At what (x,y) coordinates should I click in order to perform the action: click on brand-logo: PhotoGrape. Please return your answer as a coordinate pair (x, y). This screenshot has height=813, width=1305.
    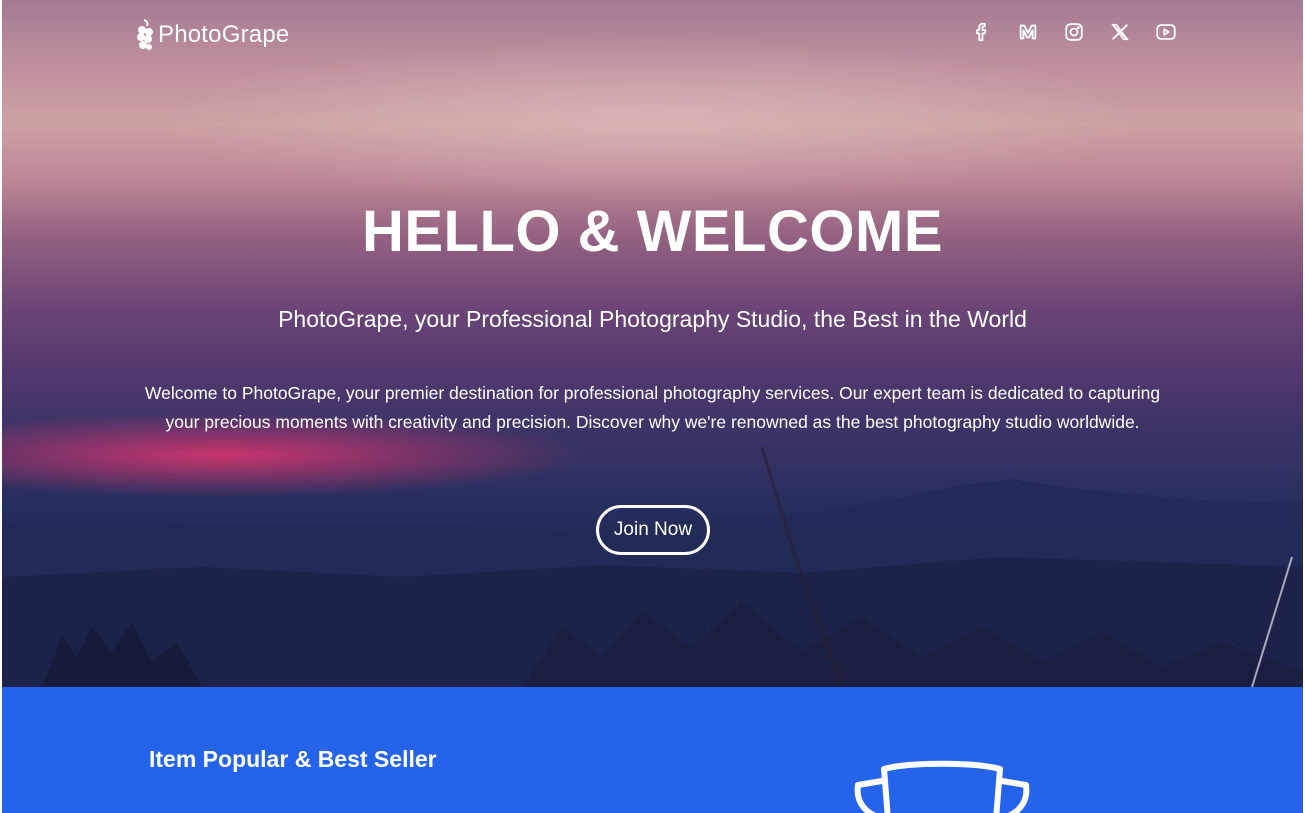
    Looking at the image, I should click on (212, 35).